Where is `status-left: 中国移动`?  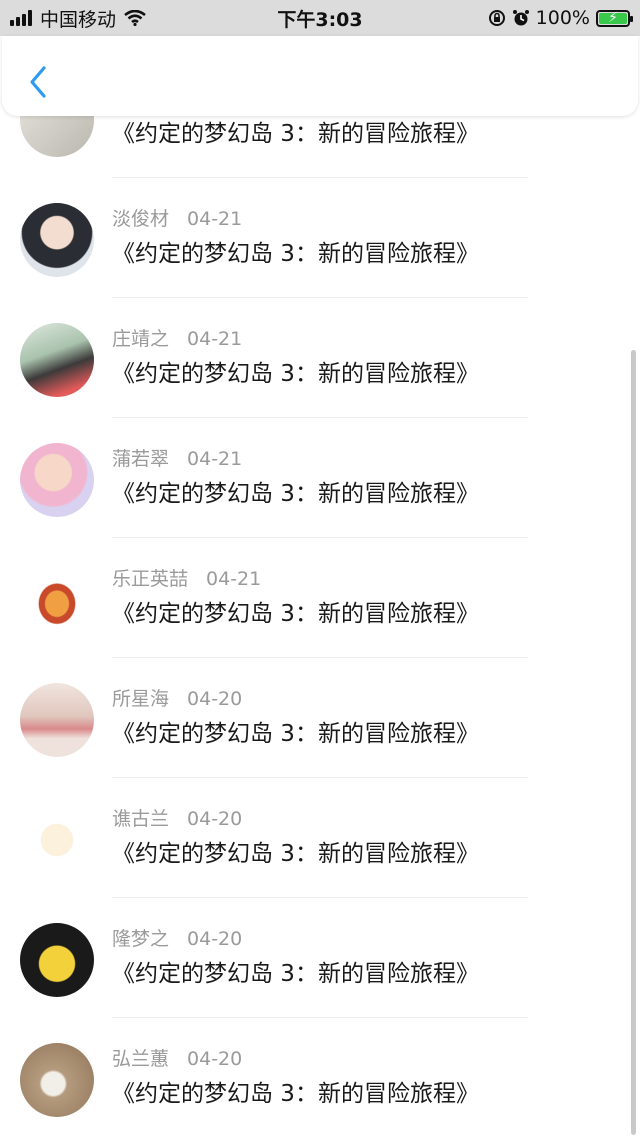 status-left: 中国移动 is located at coordinates (73, 18).